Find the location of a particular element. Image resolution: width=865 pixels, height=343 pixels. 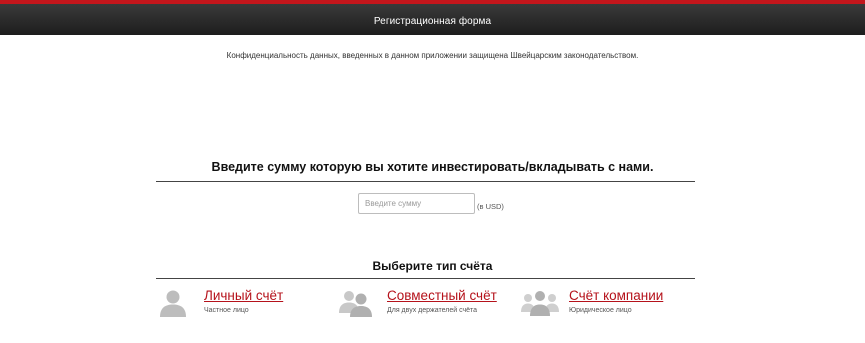

amount-currency-label: (в USD) is located at coordinates (490, 206).